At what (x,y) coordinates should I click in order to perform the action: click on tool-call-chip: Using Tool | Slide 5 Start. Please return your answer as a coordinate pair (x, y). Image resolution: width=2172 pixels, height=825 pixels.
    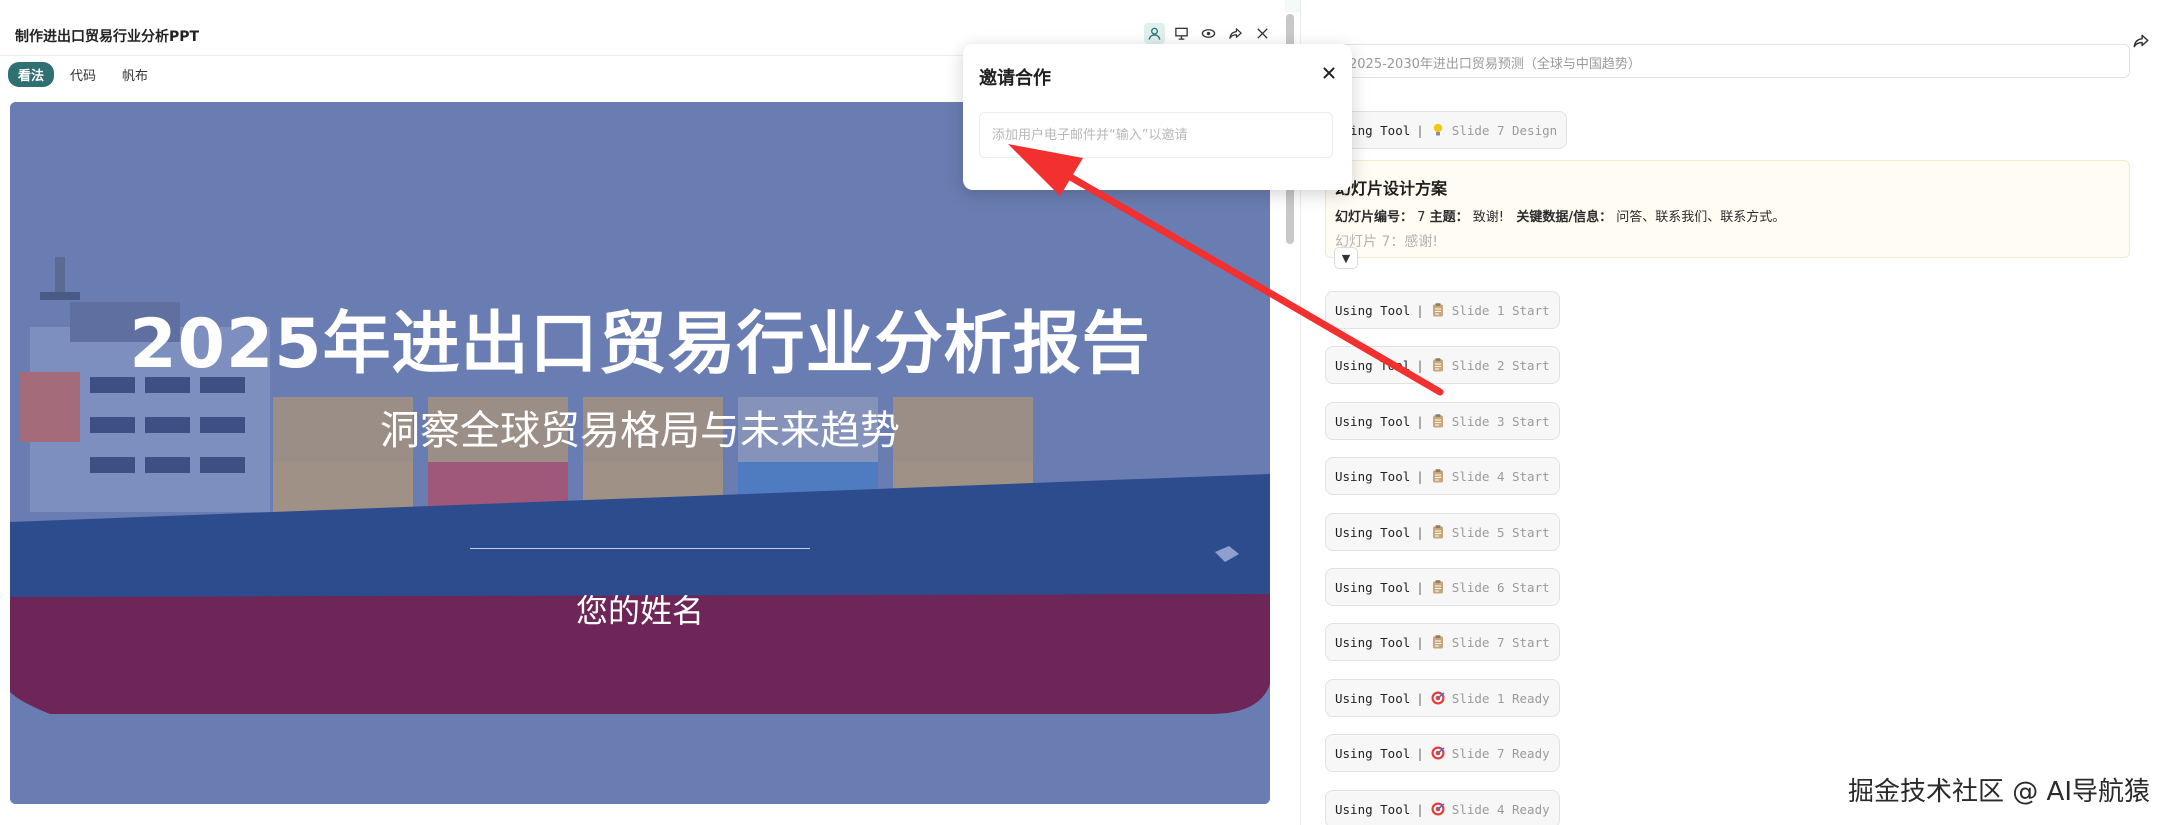
    Looking at the image, I should click on (1442, 532).